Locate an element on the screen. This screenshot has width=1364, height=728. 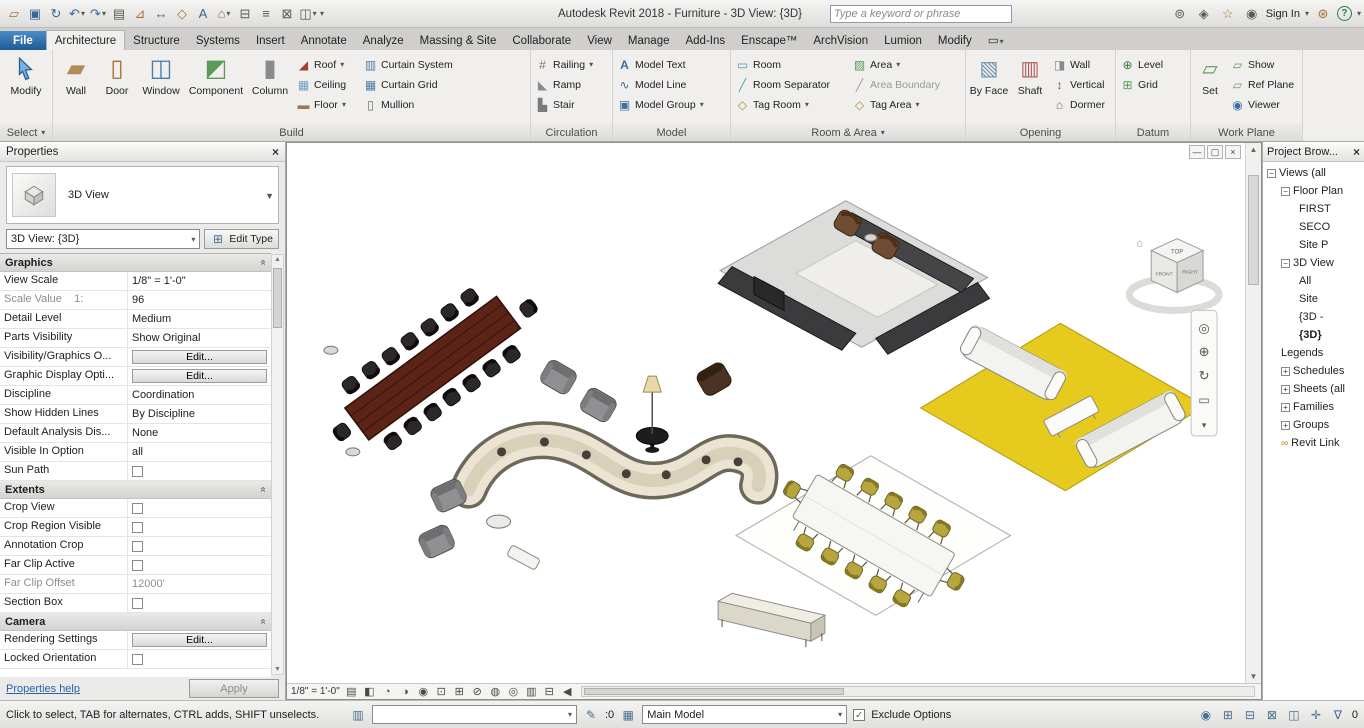
view-minimize-icon: — is located at coordinates (1197, 152).